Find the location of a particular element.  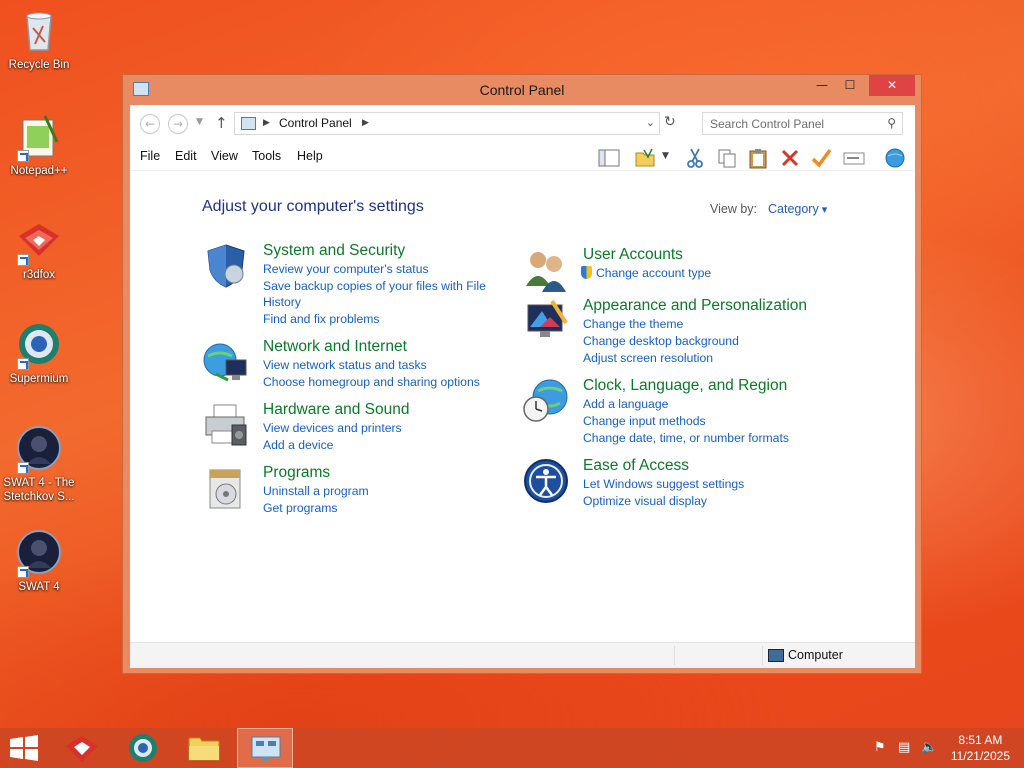

taskbar-r3dfox is located at coordinates (82, 748).